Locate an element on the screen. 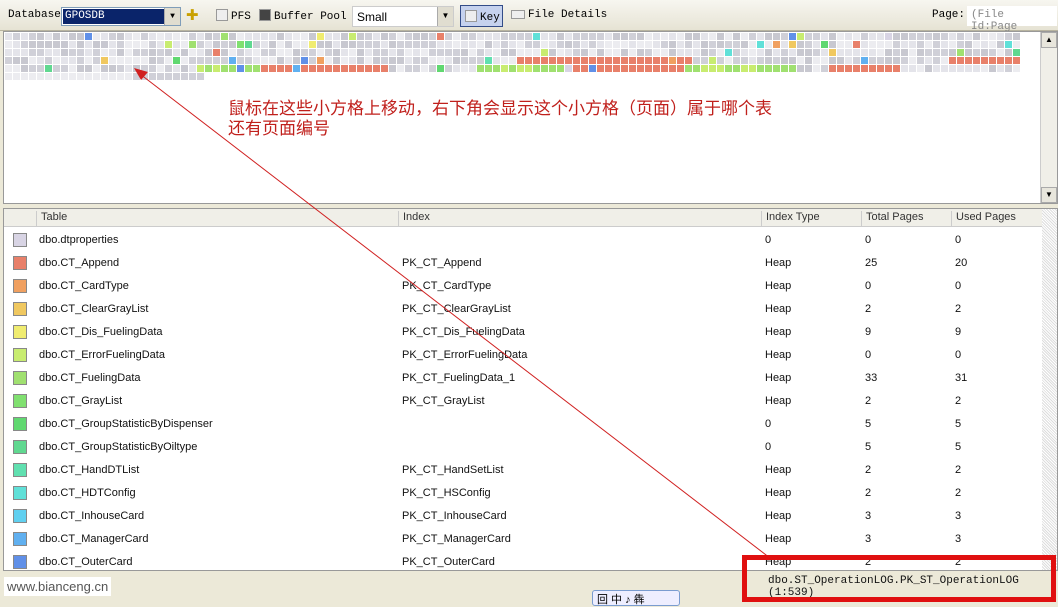 Image resolution: width=1058 pixels, height=607 pixels. highlight-box is located at coordinates (899, 578).